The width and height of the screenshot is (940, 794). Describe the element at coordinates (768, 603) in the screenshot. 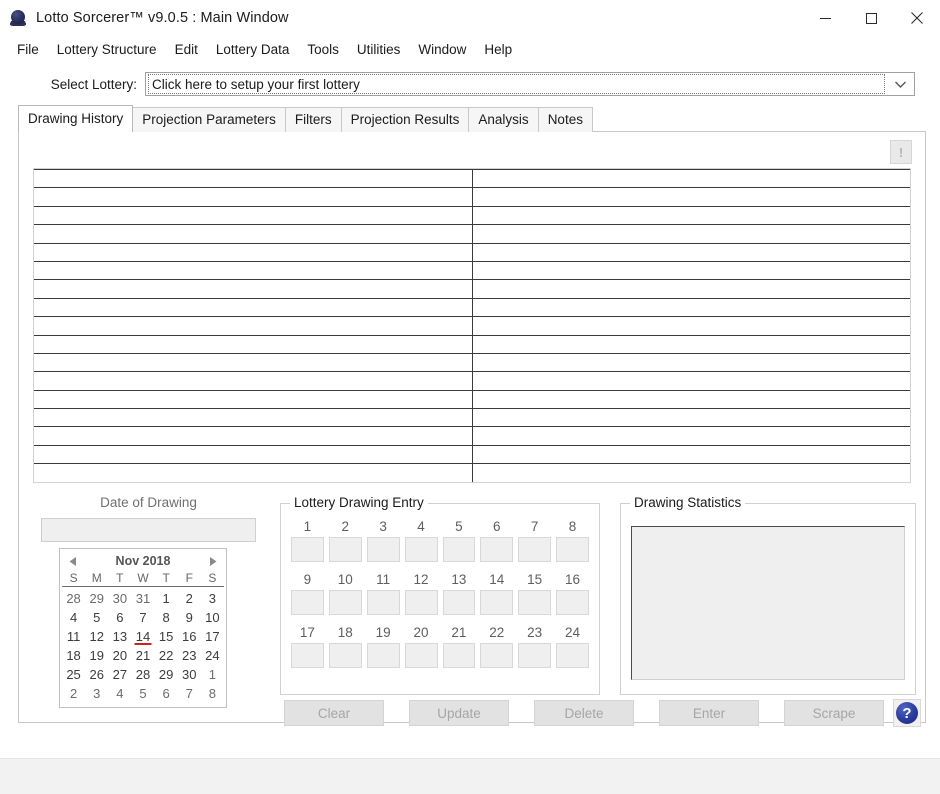

I see `drawing-statistics-list` at that location.